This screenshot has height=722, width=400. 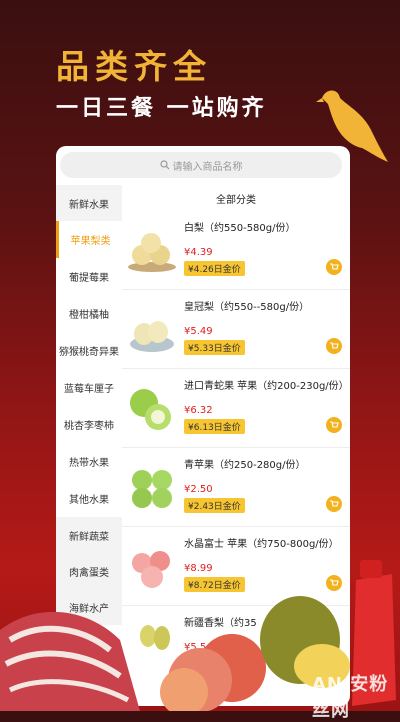 What do you see at coordinates (266, 386) in the screenshot?
I see `product-name: 进口青蛇果 苹果（约200-230g/份）` at bounding box center [266, 386].